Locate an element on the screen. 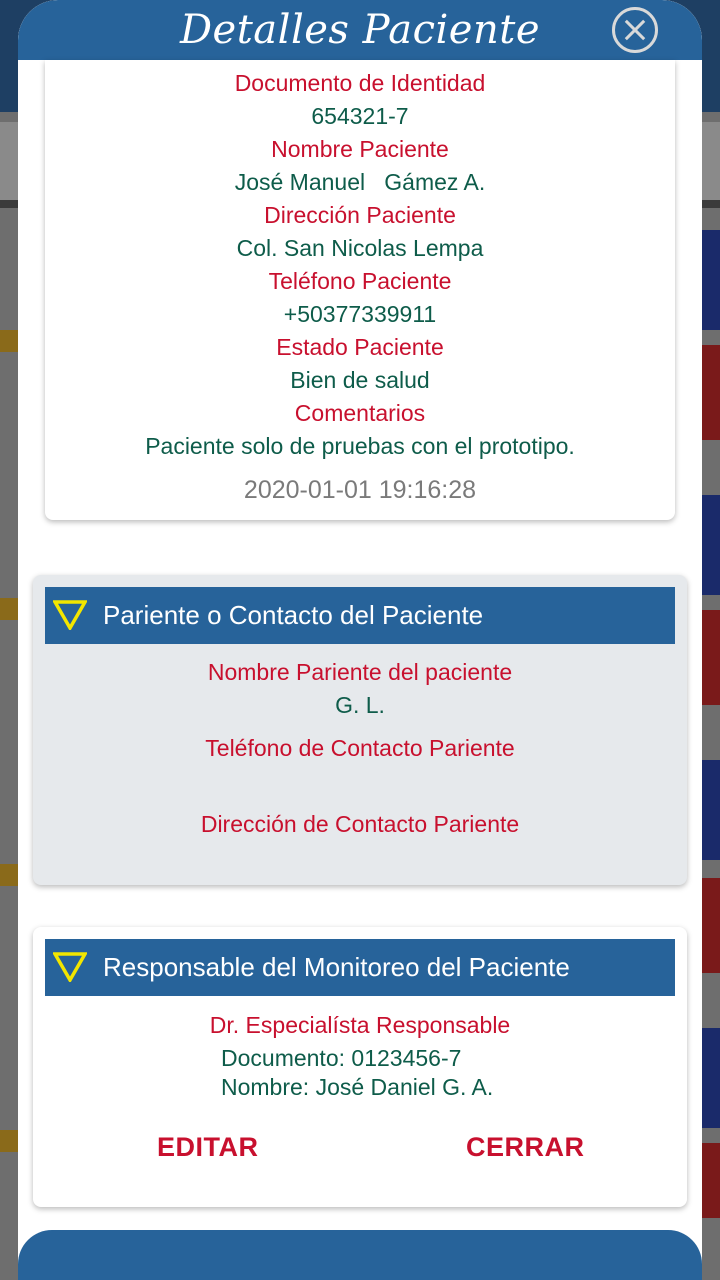 The height and width of the screenshot is (1280, 720). relative-address-label: Dirección de Contacto Pariente is located at coordinates (360, 824).